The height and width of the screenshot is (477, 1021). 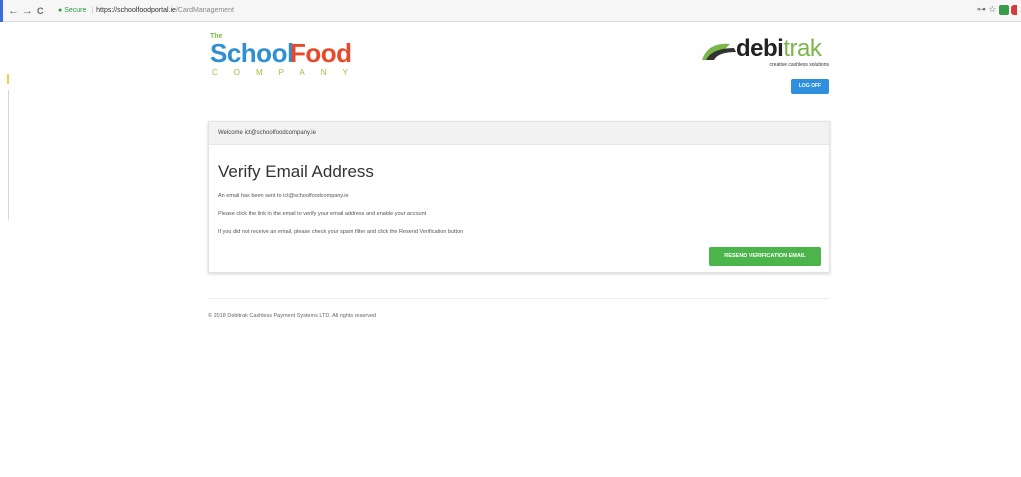 I want to click on debitrak-suffix: trak, so click(x=802, y=48).